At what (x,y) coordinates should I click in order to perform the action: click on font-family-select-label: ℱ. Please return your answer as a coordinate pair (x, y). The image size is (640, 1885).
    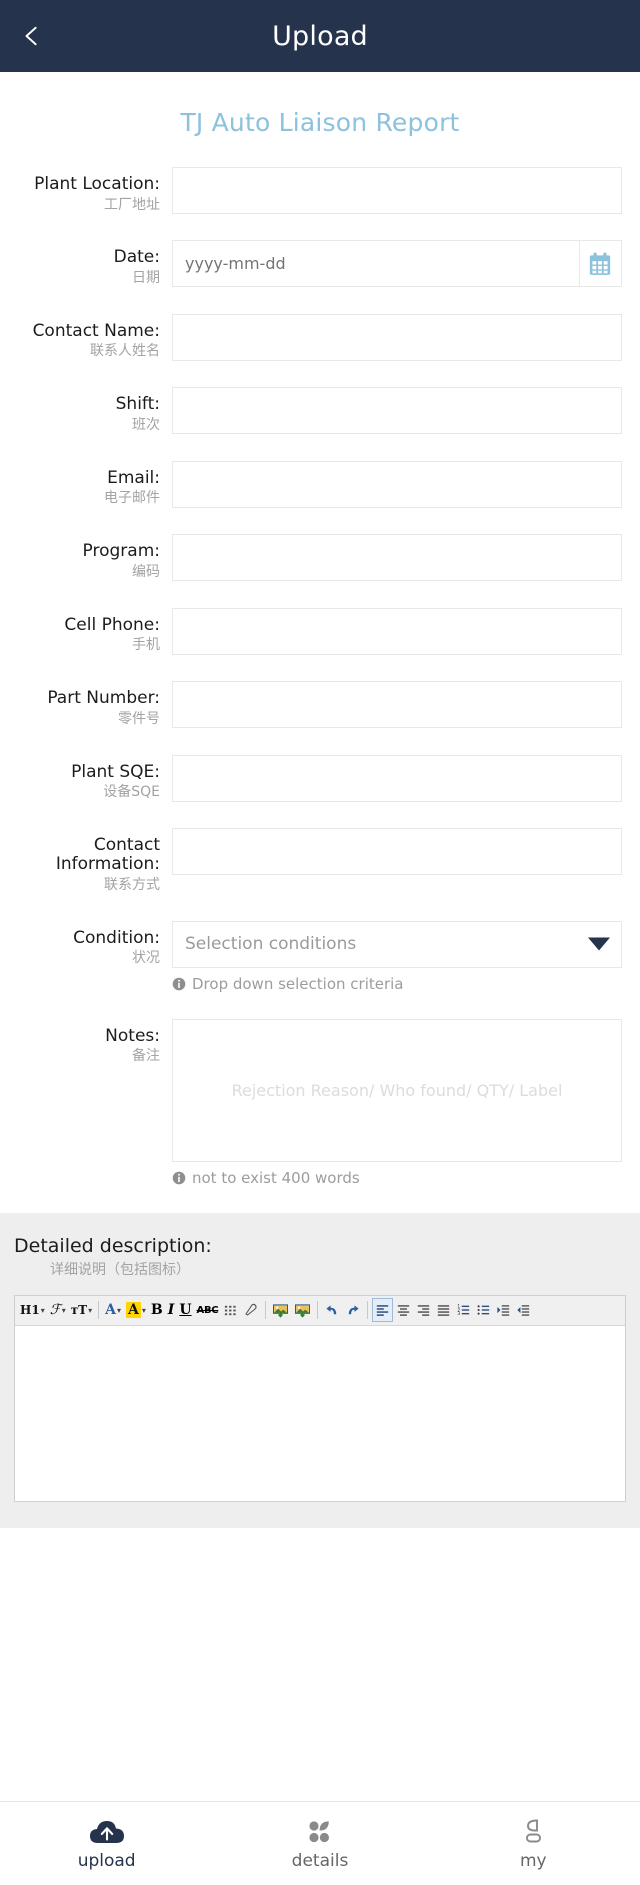
    Looking at the image, I should click on (55, 1310).